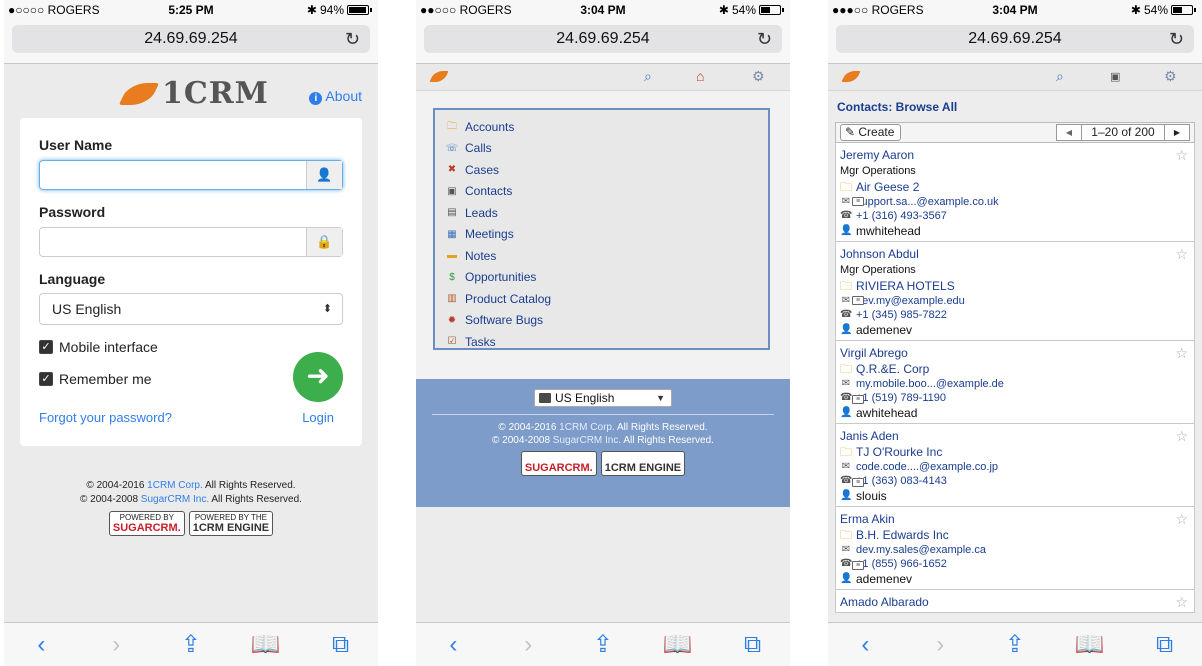 The height and width of the screenshot is (666, 1202). Describe the element at coordinates (1015, 275) in the screenshot. I see `contact-name-link: ≡ Johnson Abdul` at that location.